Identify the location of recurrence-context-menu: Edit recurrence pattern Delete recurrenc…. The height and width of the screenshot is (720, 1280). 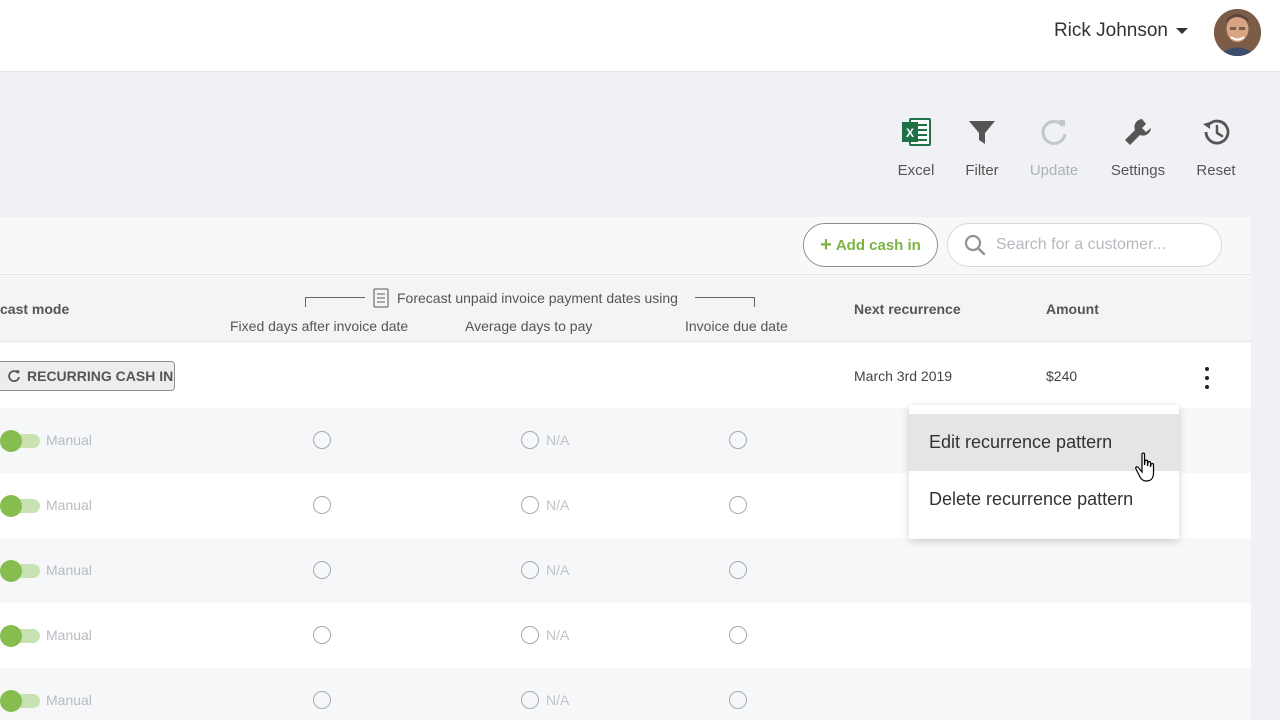
(1044, 472).